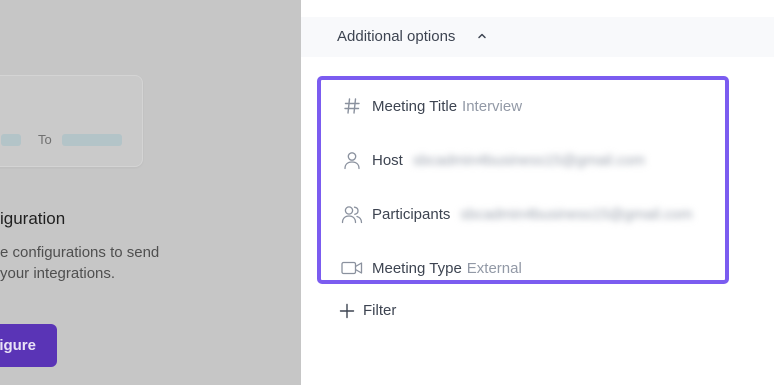 The width and height of the screenshot is (774, 385). Describe the element at coordinates (58, 273) in the screenshot. I see `configuration-description-line-2: your integrations.` at that location.